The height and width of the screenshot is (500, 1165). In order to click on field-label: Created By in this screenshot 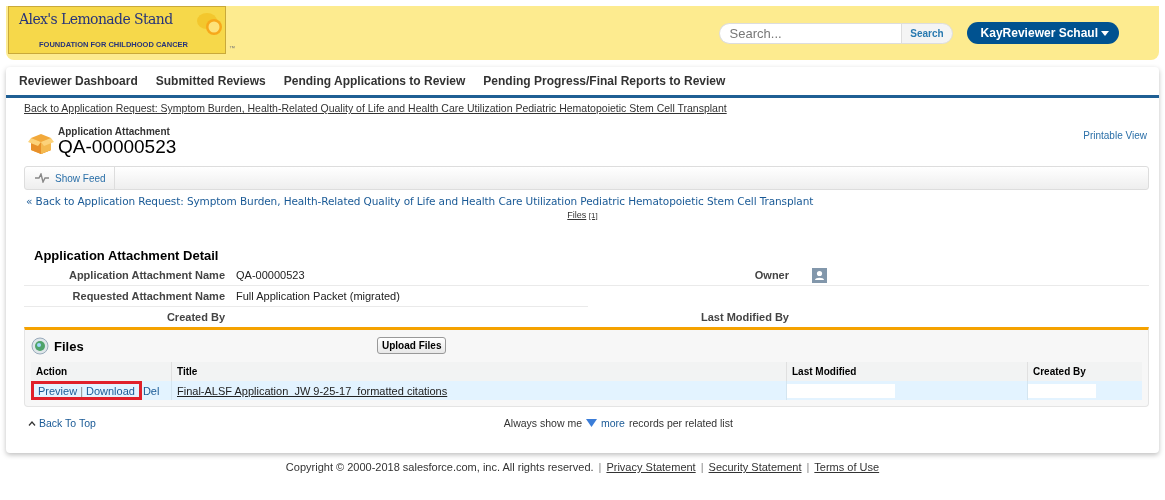, I will do `click(195, 317)`.